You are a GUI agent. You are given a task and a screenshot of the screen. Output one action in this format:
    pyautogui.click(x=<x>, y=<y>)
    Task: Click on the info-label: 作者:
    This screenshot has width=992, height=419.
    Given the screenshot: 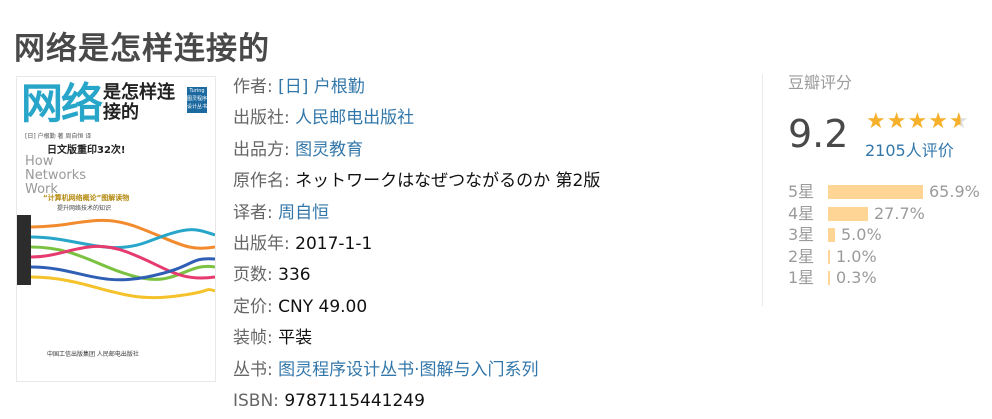 What is the action you would take?
    pyautogui.click(x=253, y=87)
    